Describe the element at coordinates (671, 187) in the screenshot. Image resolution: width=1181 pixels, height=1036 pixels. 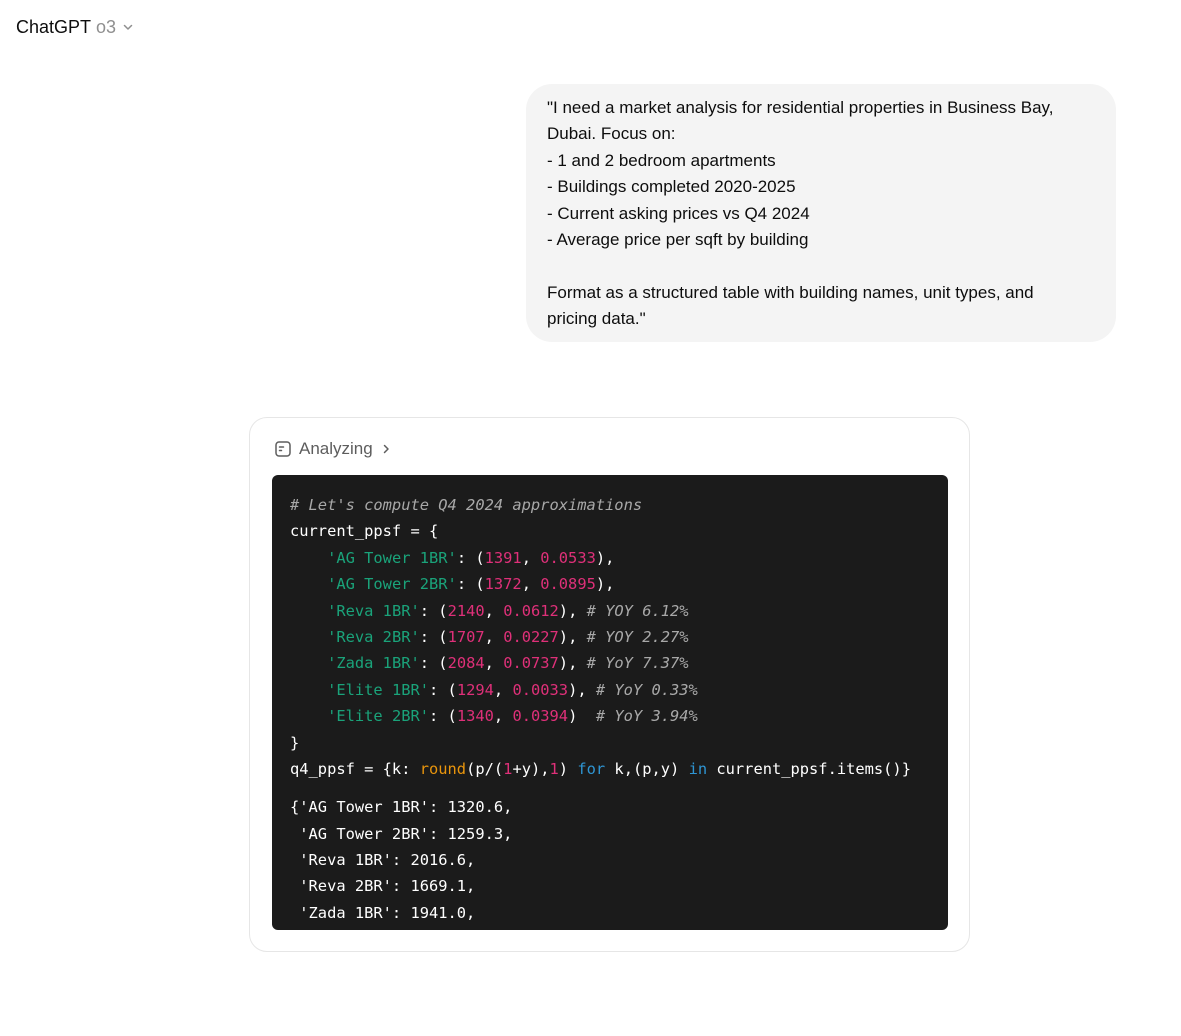
I see `user-message-line: - Buildings completed 2020-2025` at that location.